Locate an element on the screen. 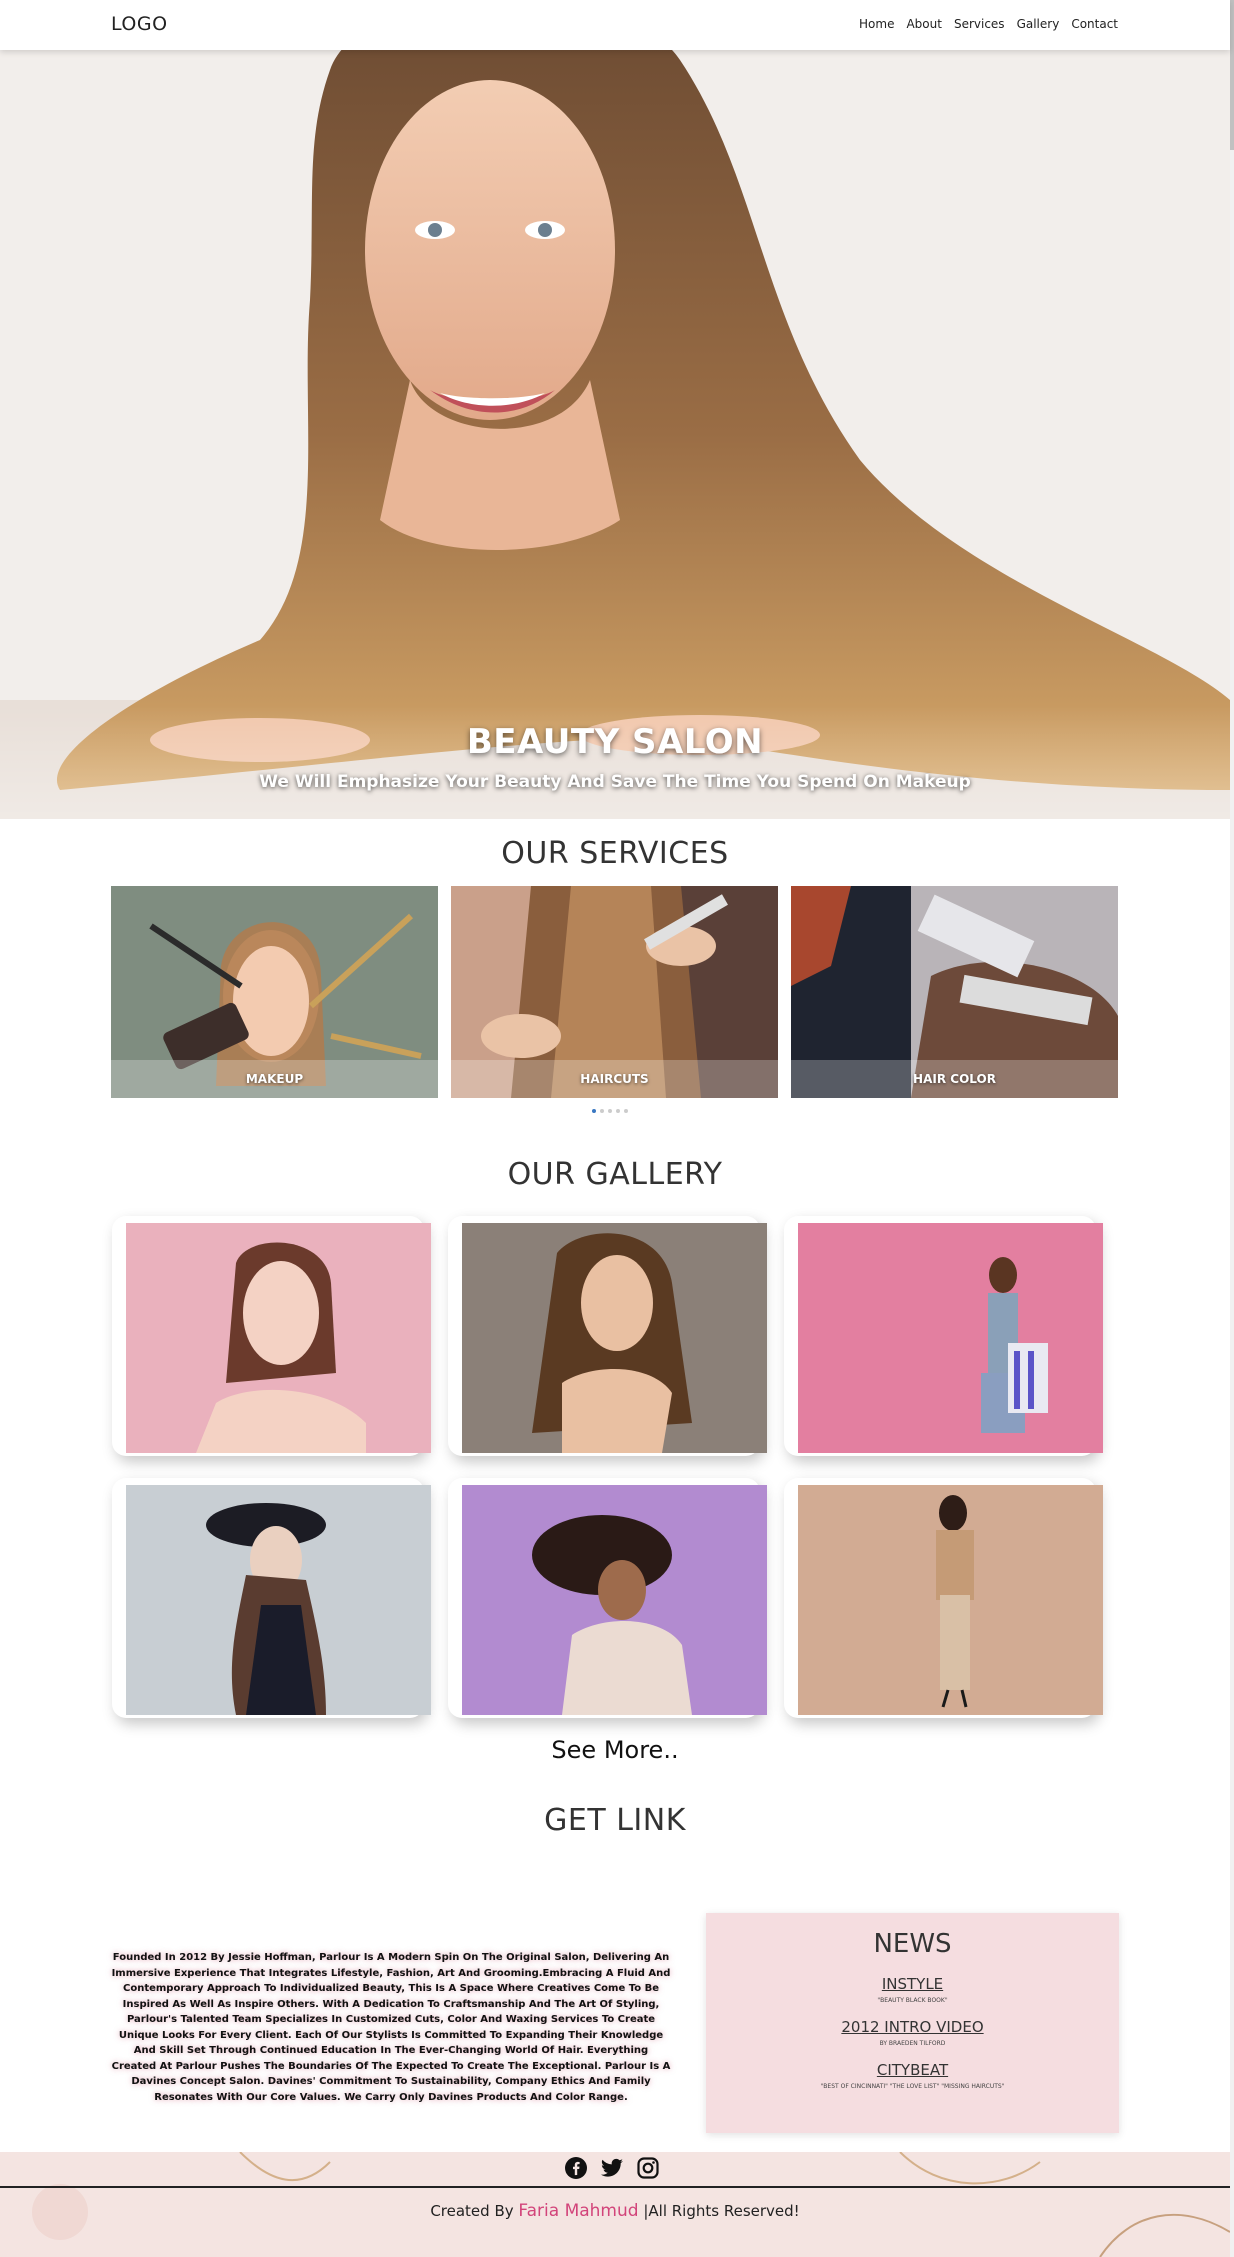  service-label-hair-color: HAIR COLOR is located at coordinates (954, 1079).